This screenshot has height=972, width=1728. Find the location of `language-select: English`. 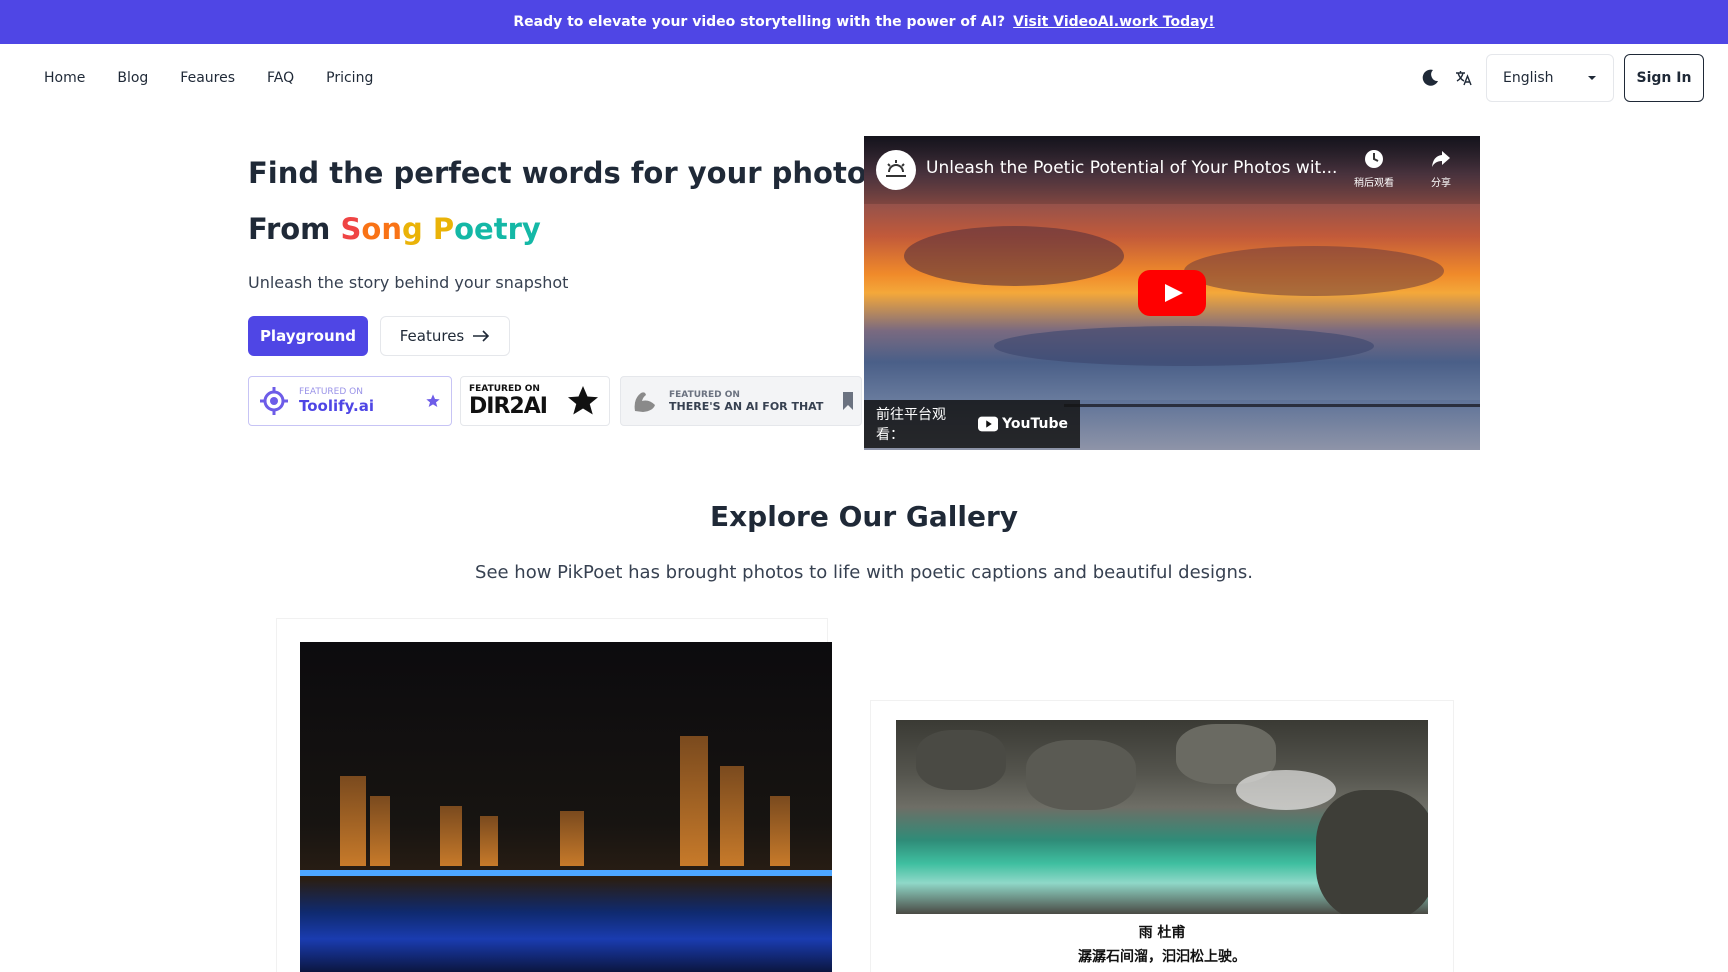

language-select: English is located at coordinates (1550, 78).